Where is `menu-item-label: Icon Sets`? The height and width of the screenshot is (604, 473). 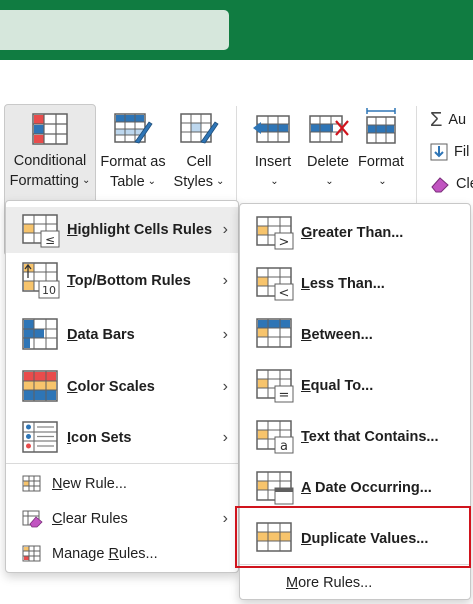
menu-item-label: Icon Sets is located at coordinates (99, 438).